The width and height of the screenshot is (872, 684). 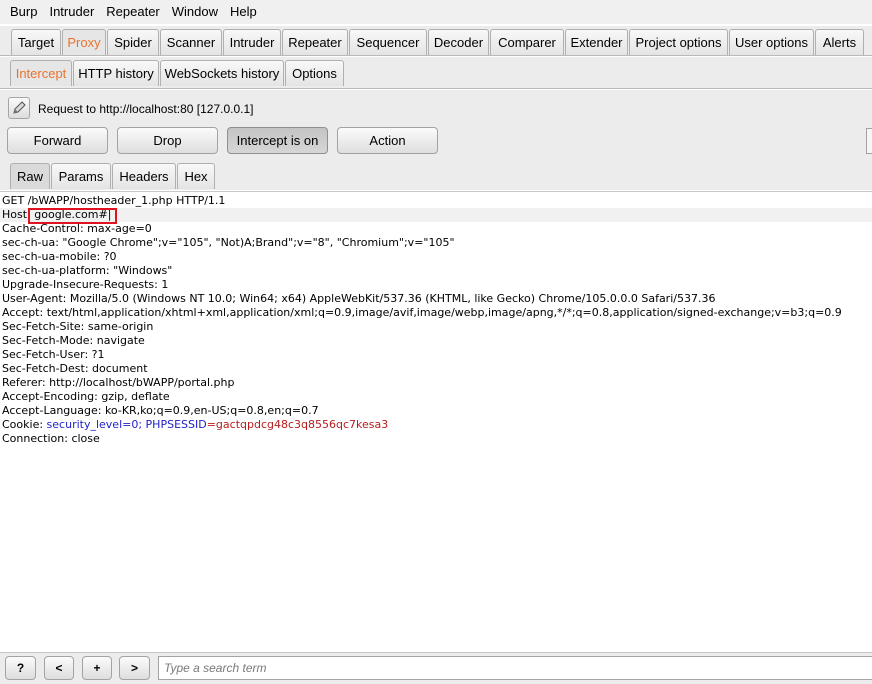 I want to click on tab-spider: Spider, so click(x=133, y=42).